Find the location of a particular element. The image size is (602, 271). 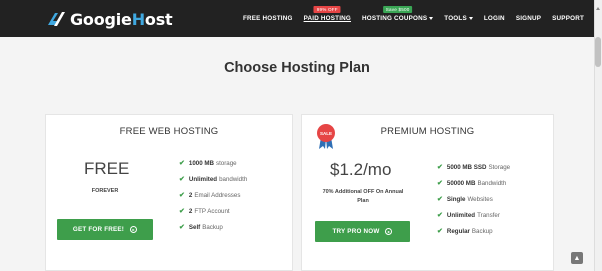

site-logo: GoogieHost is located at coordinates (109, 19).